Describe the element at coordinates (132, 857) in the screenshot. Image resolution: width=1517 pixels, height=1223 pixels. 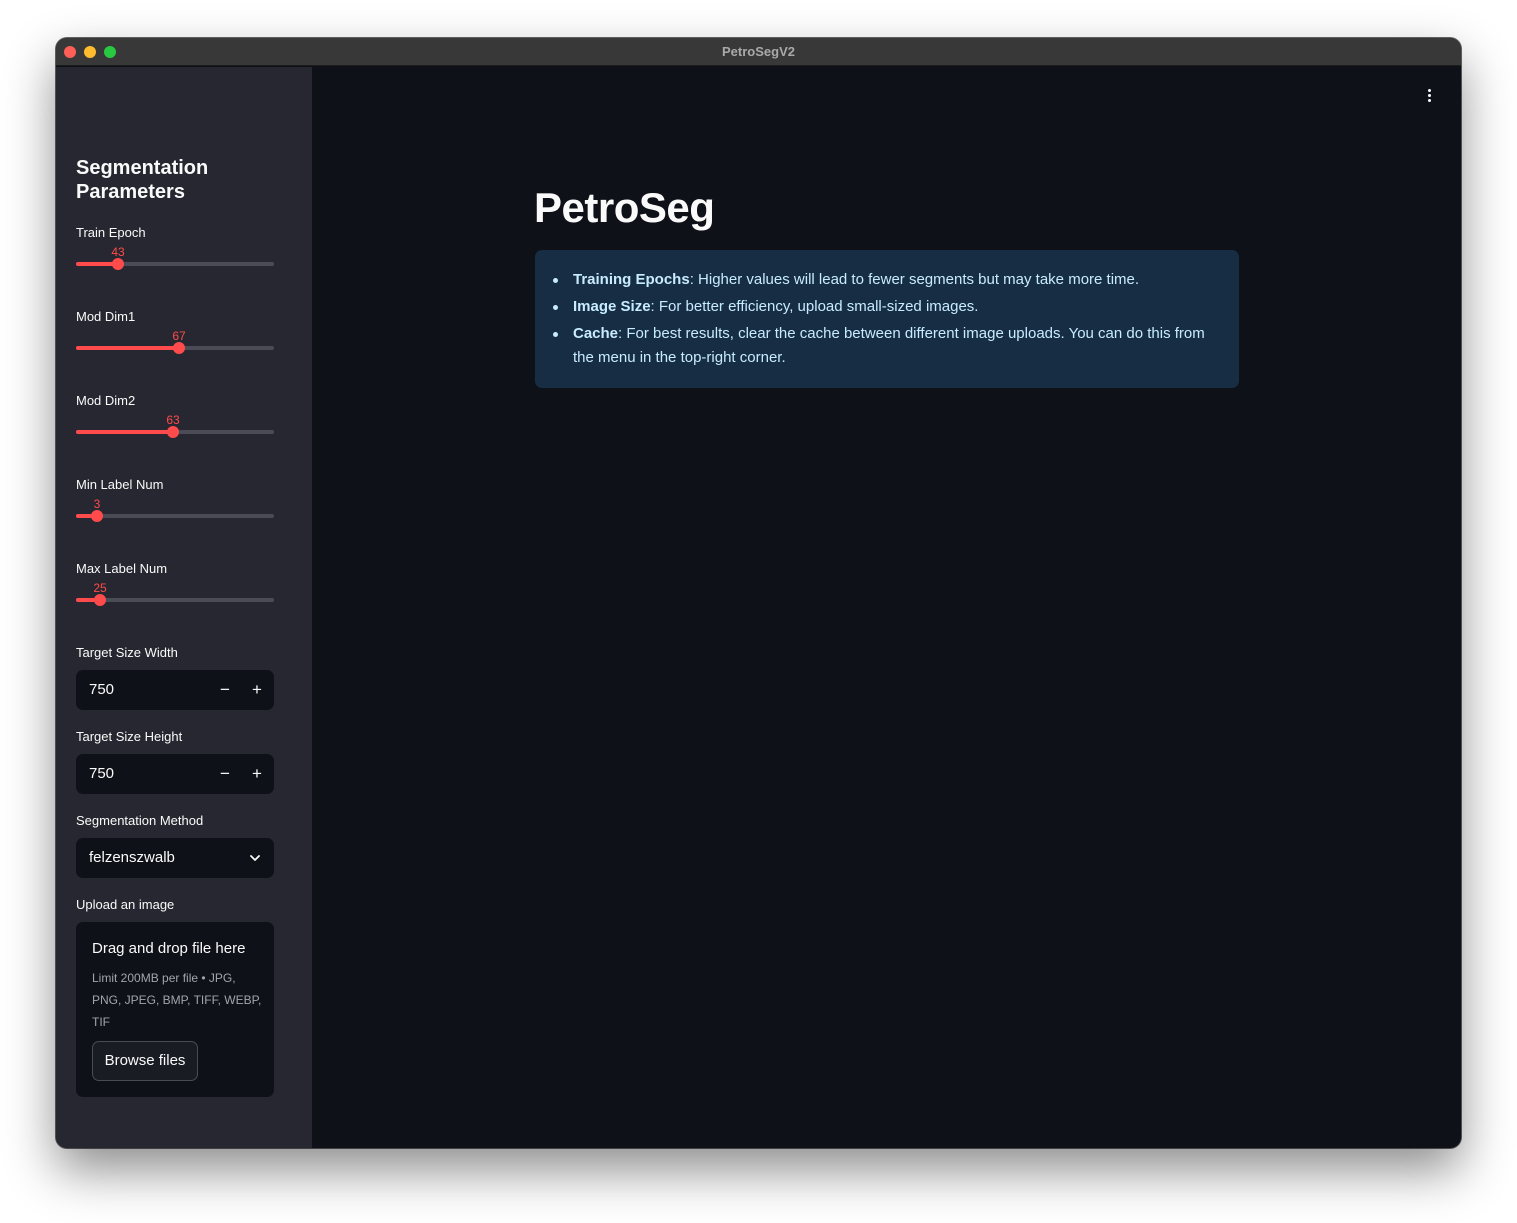
I see `segmentation-method-value: felzenszwalb` at that location.